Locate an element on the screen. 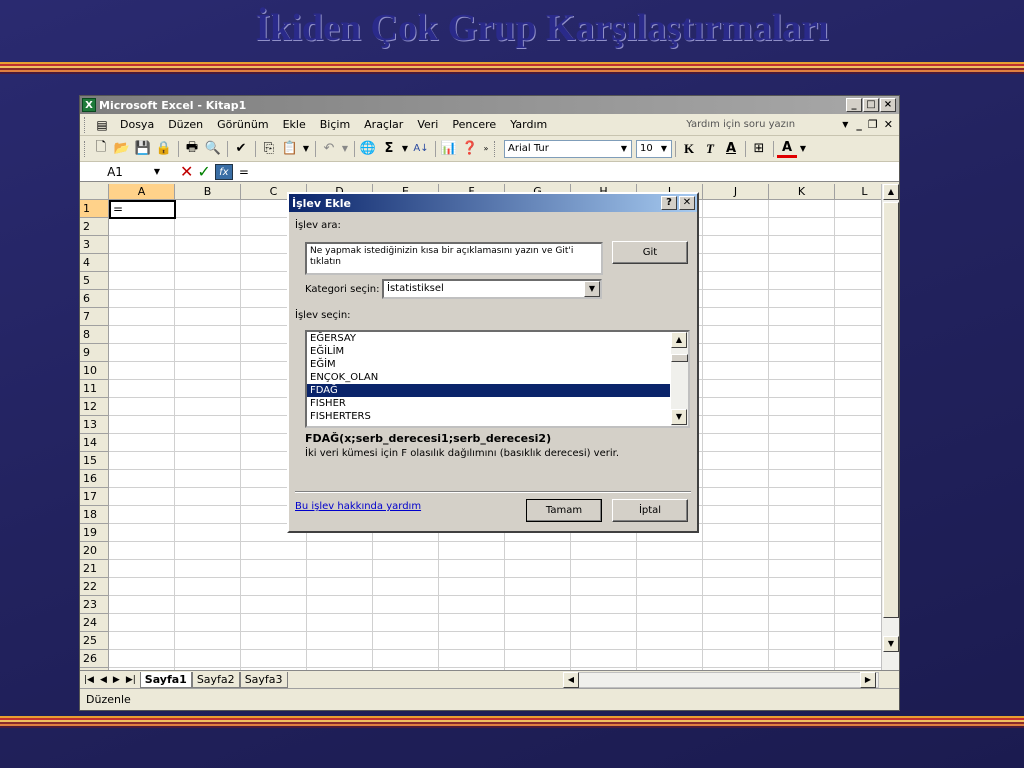  autosum-icon: Σ is located at coordinates (389, 149).